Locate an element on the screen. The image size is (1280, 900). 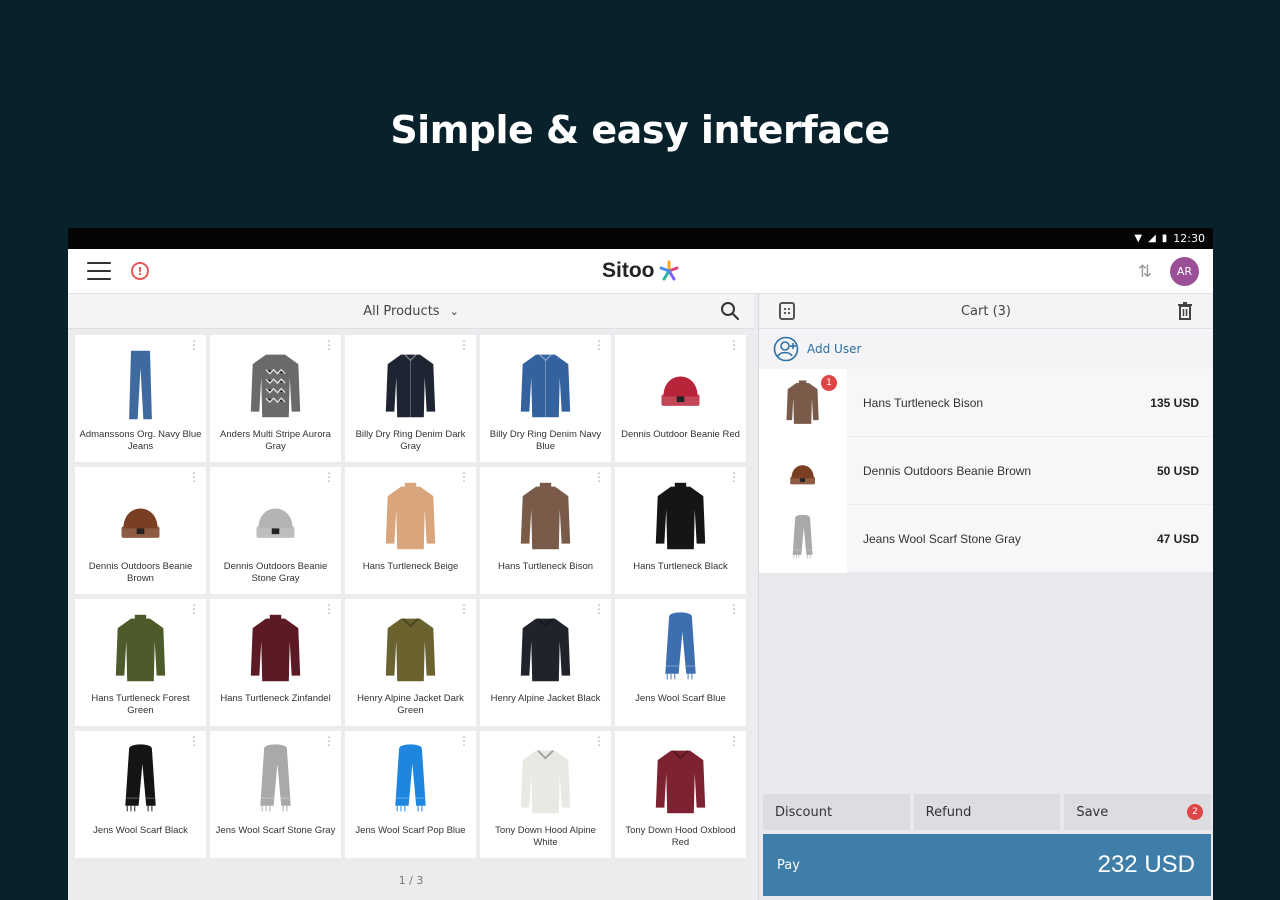
status-bar: ▼ ◢ ▮ 12:30 is located at coordinates (640, 238).